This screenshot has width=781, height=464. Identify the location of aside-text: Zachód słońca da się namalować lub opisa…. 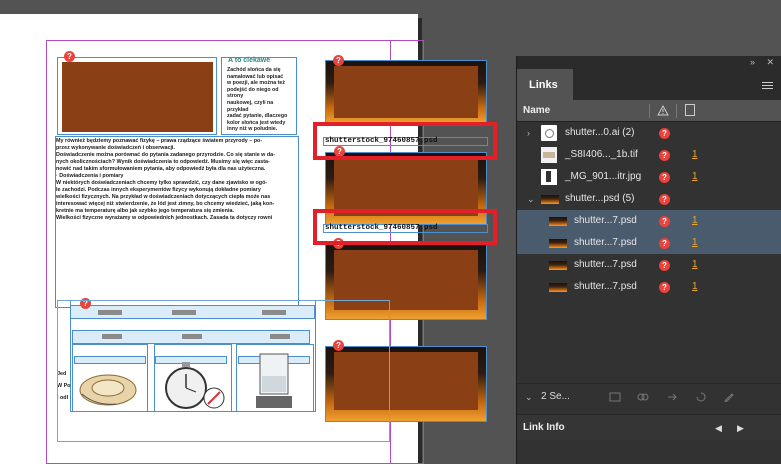
(257, 100).